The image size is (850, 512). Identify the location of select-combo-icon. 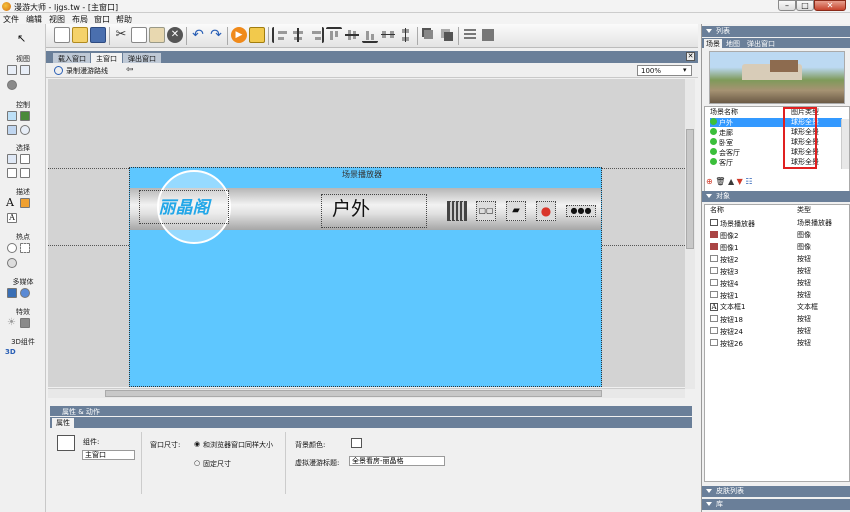
(25, 159).